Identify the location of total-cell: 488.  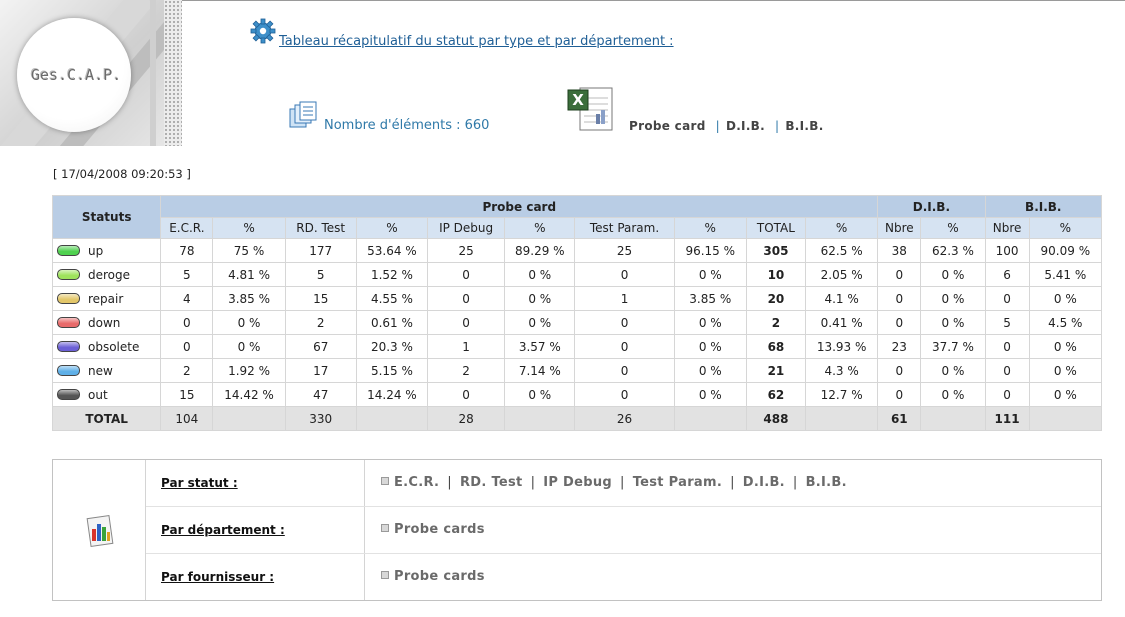
(776, 418).